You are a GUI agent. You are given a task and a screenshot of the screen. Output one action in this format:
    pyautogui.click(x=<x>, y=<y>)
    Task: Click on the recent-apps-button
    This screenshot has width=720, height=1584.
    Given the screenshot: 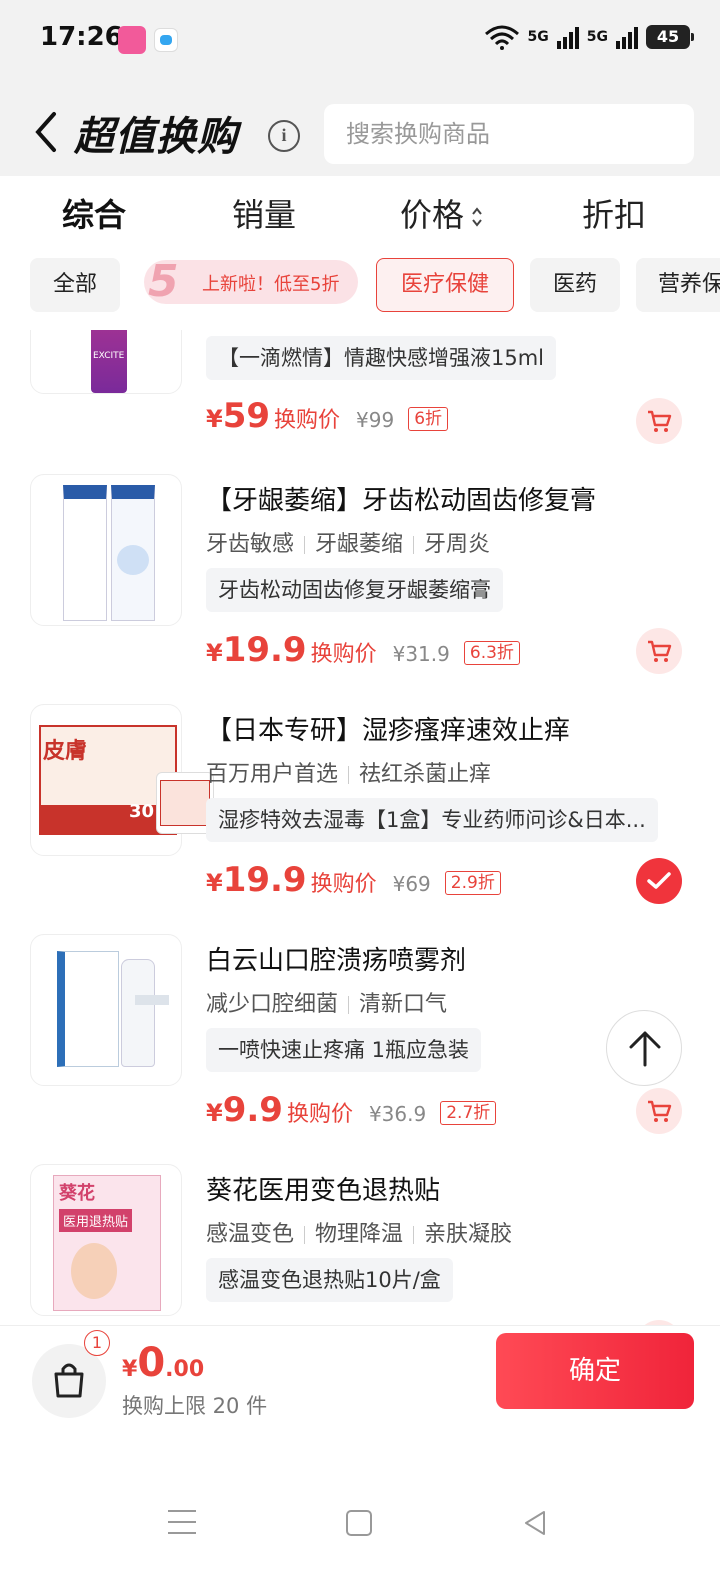 What is the action you would take?
    pyautogui.click(x=182, y=1523)
    